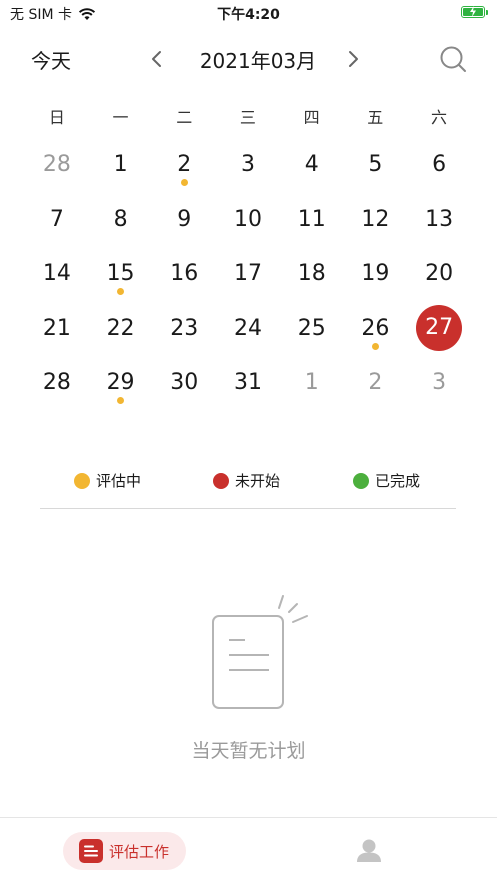 This screenshot has width=497, height=884. What do you see at coordinates (438, 117) in the screenshot?
I see `weekday-label: 六` at bounding box center [438, 117].